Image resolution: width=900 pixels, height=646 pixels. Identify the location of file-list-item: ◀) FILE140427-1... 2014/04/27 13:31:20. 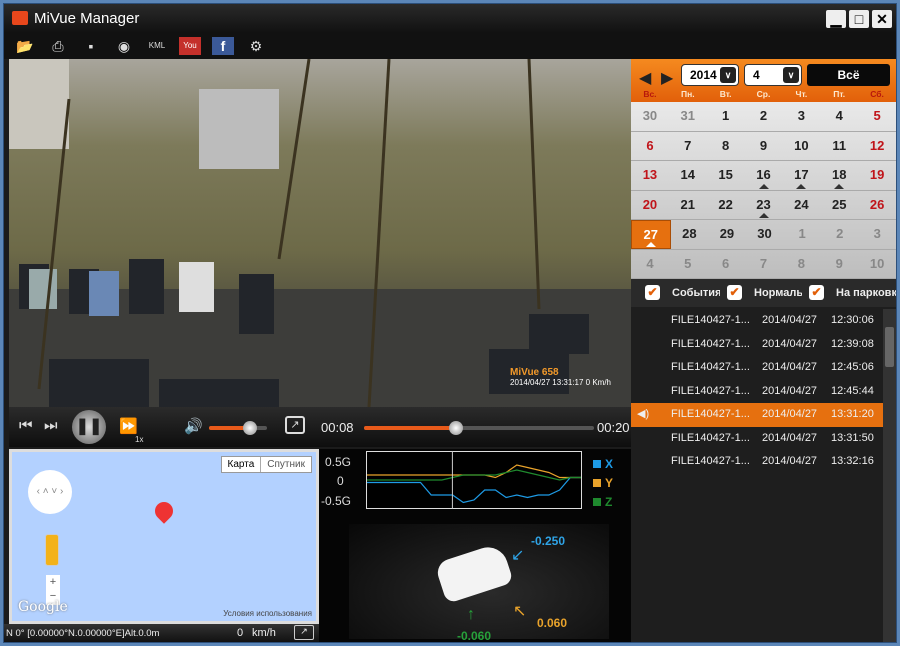
(757, 415).